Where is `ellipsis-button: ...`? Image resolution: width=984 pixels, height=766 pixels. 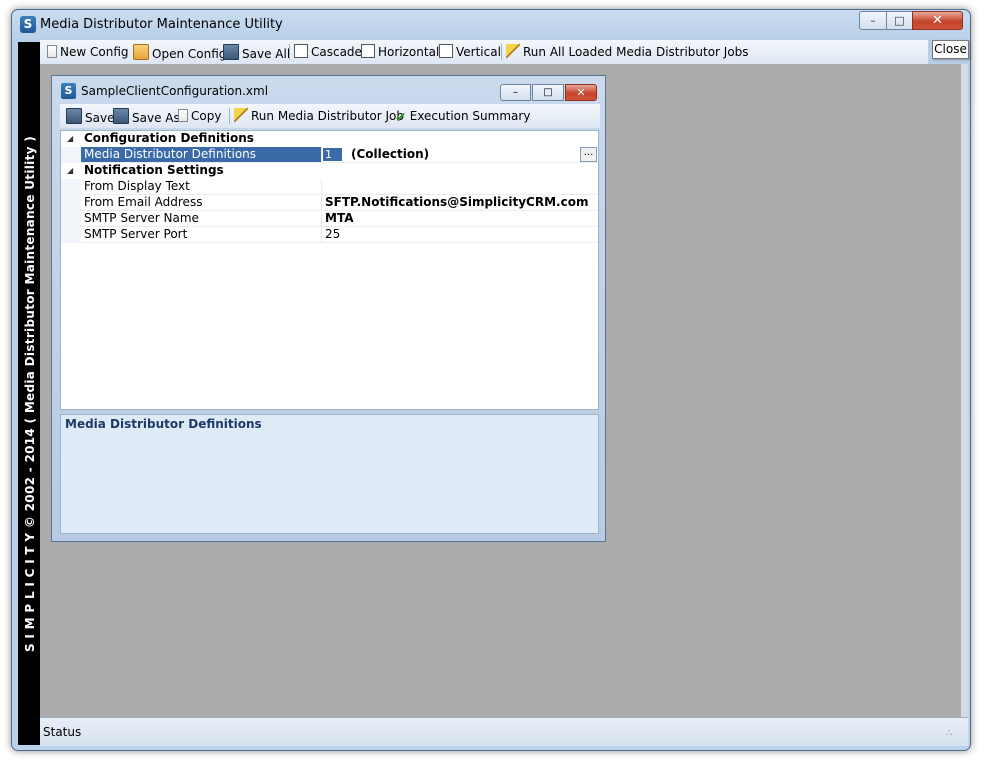 ellipsis-button: ... is located at coordinates (588, 154).